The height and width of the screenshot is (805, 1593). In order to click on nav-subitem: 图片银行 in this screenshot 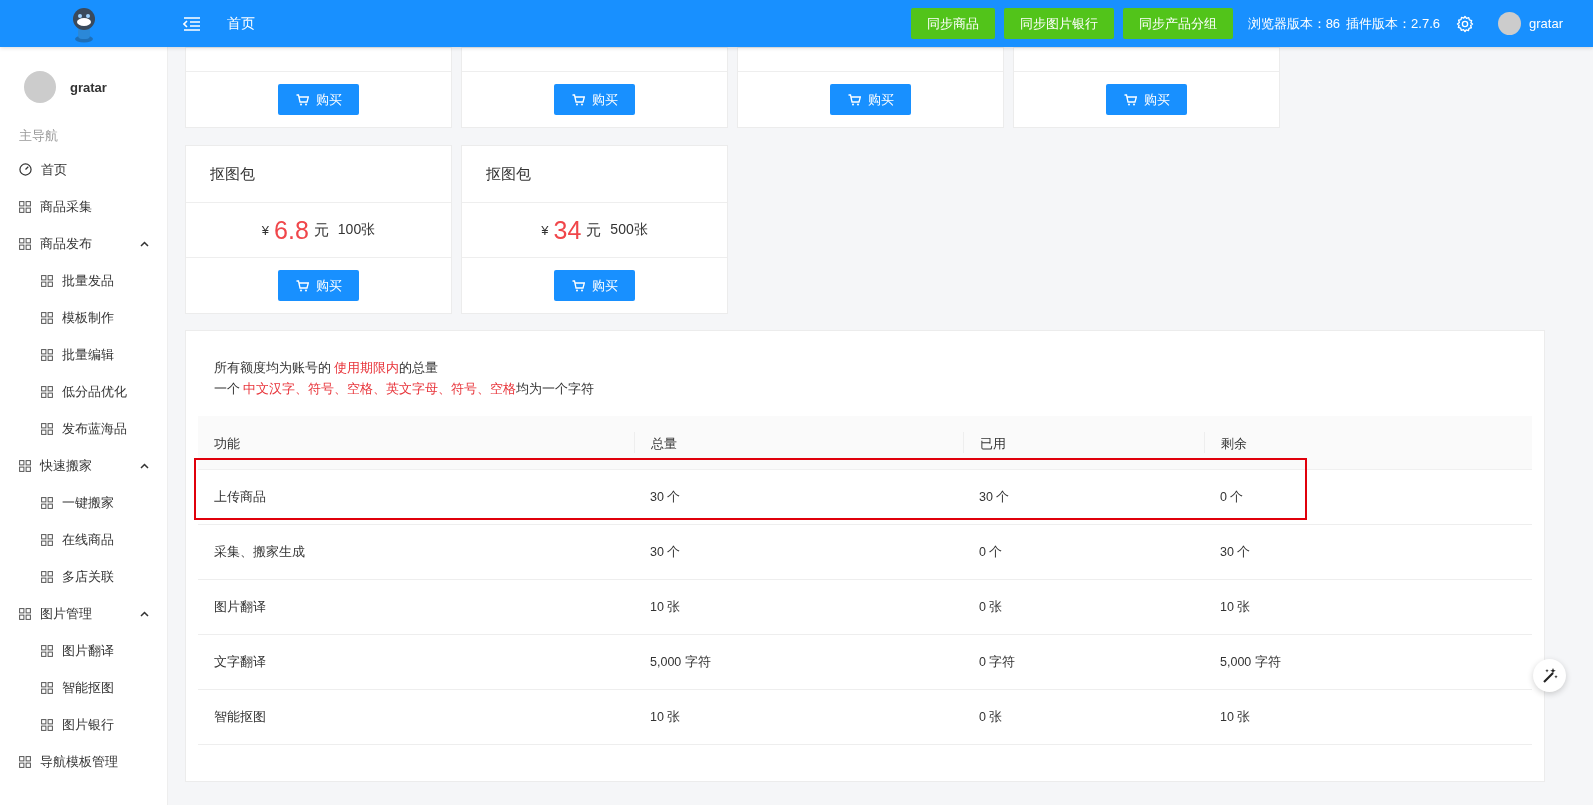, I will do `click(83, 724)`.